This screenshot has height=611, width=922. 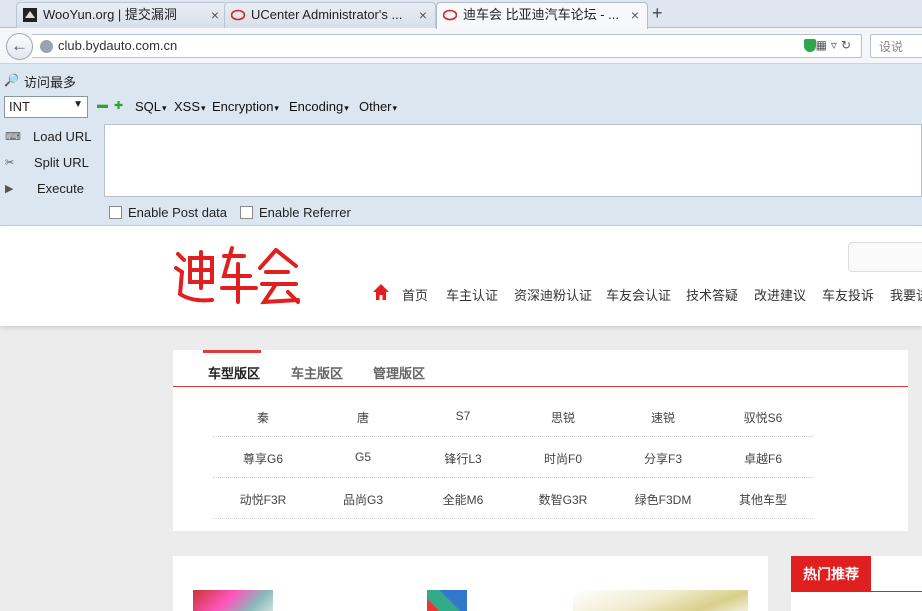 I want to click on model-row: 秦 唐 S7 思锐 速锐 驭悦S6, so click(x=513, y=417).